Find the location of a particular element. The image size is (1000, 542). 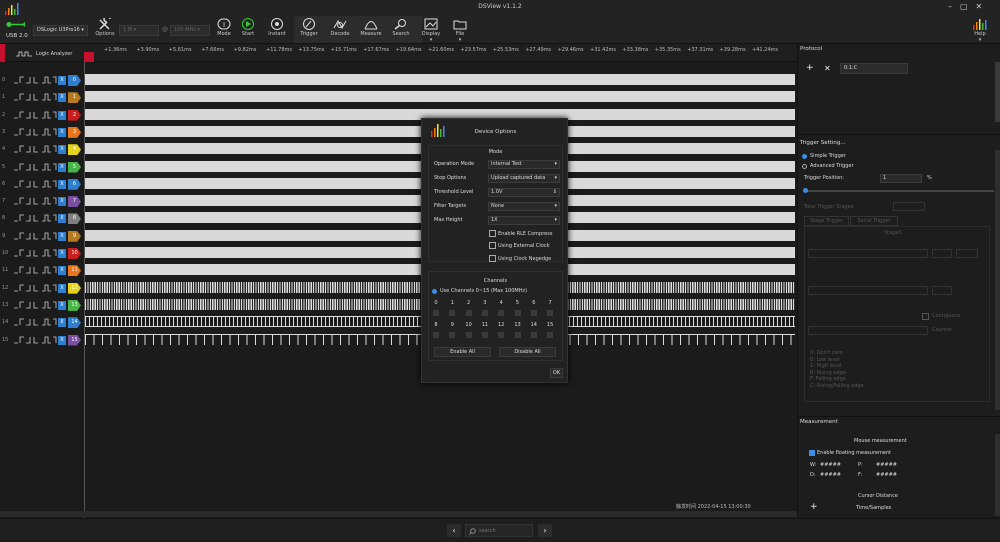

horizontal-scrollbar is located at coordinates (398, 514).